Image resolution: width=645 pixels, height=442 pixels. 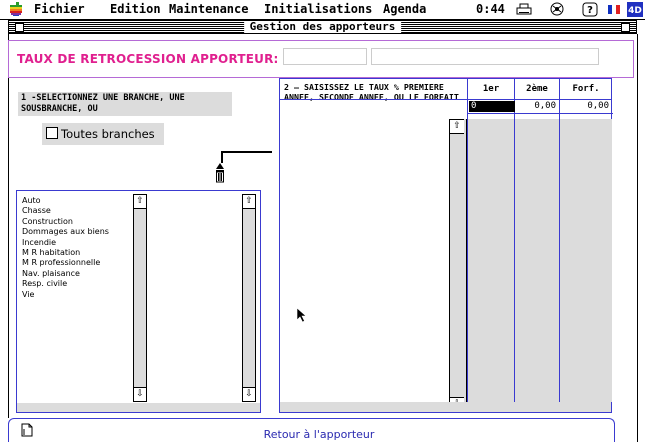 I want to click on trash-icon, so click(x=220, y=173).